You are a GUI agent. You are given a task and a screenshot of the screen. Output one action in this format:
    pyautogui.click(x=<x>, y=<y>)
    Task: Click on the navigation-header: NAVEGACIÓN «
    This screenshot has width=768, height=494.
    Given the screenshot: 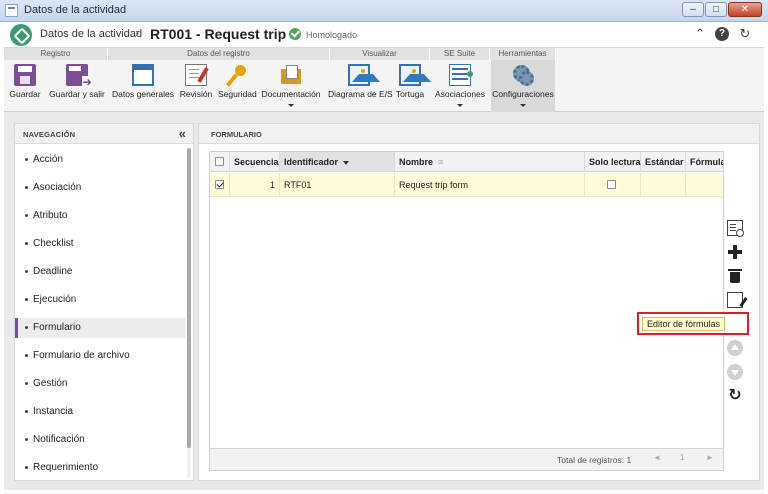 What is the action you would take?
    pyautogui.click(x=104, y=134)
    